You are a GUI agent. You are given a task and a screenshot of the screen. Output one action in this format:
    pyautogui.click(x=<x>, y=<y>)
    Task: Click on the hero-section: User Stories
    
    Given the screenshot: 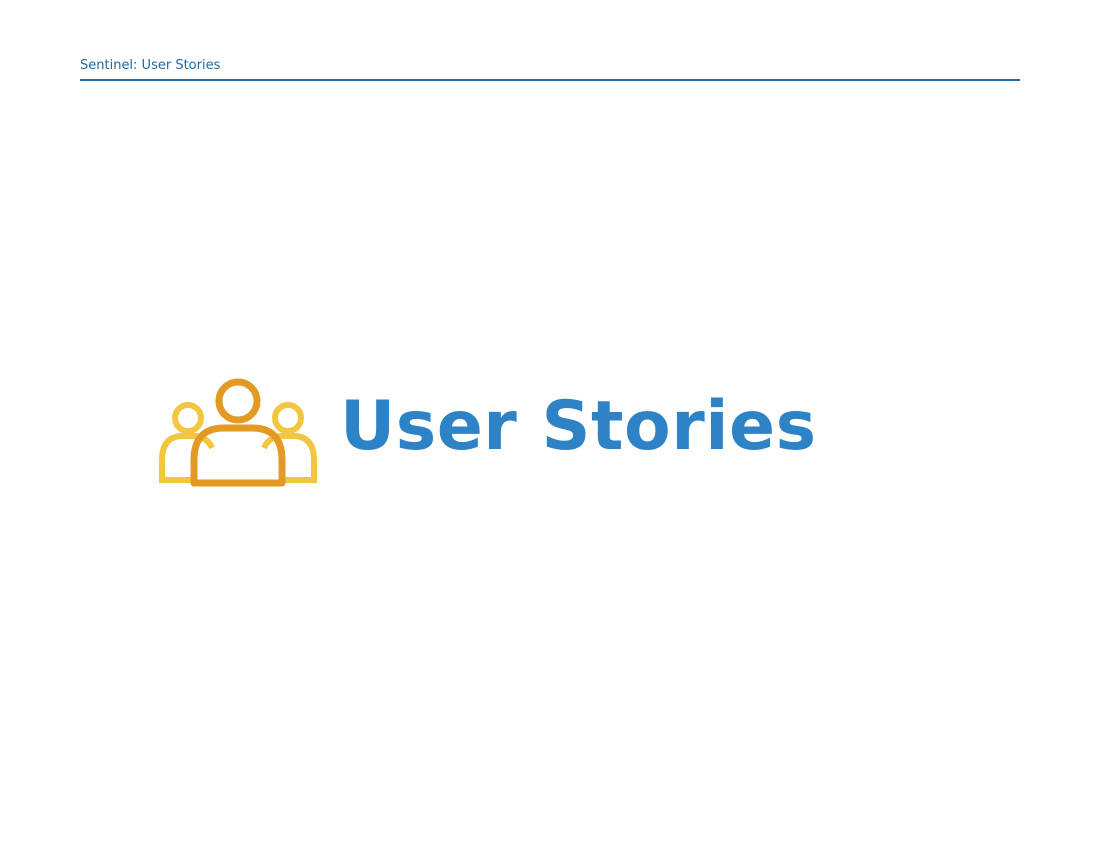 What is the action you would take?
    pyautogui.click(x=487, y=432)
    